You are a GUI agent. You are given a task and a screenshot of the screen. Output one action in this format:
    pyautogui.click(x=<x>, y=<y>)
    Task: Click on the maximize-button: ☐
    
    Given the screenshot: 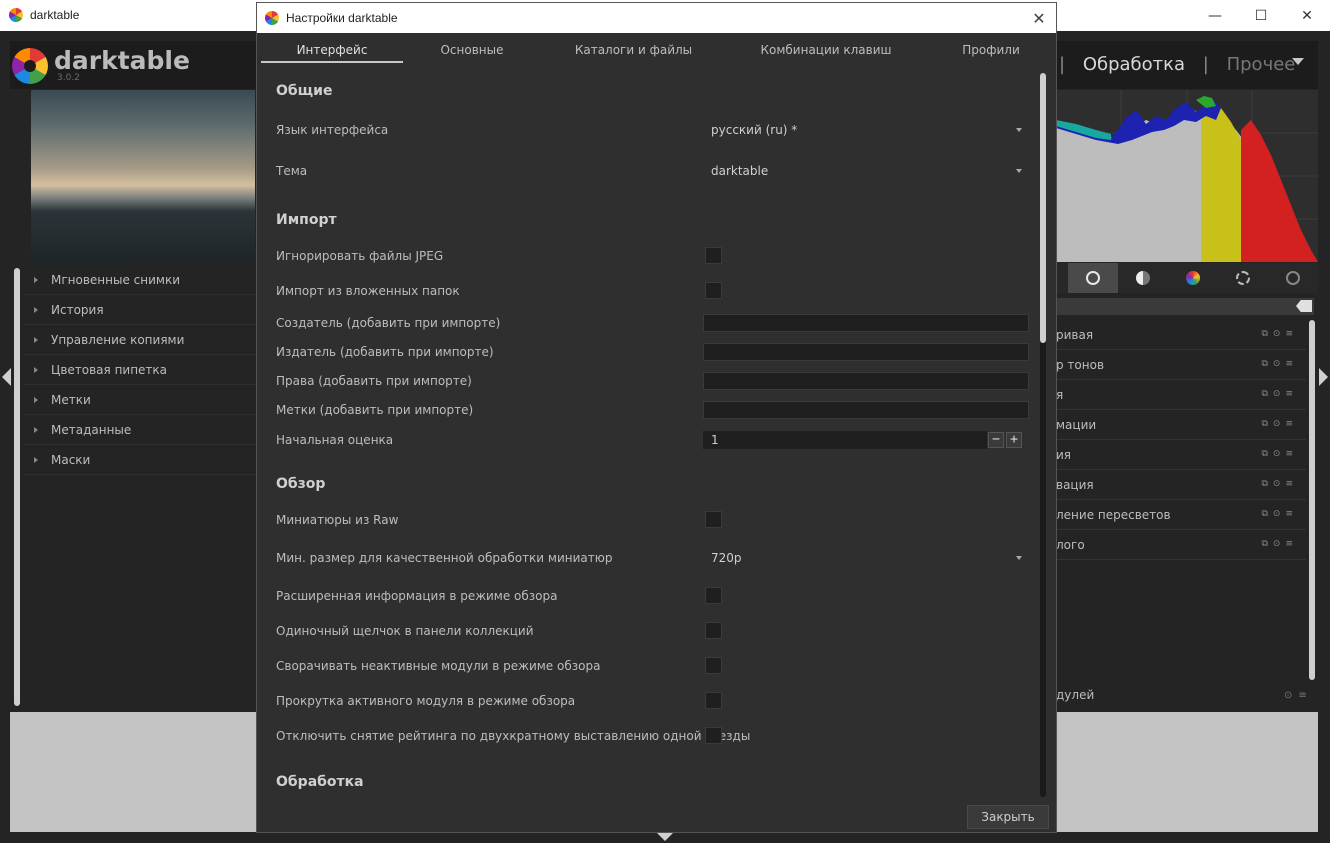 What is the action you would take?
    pyautogui.click(x=1261, y=15)
    